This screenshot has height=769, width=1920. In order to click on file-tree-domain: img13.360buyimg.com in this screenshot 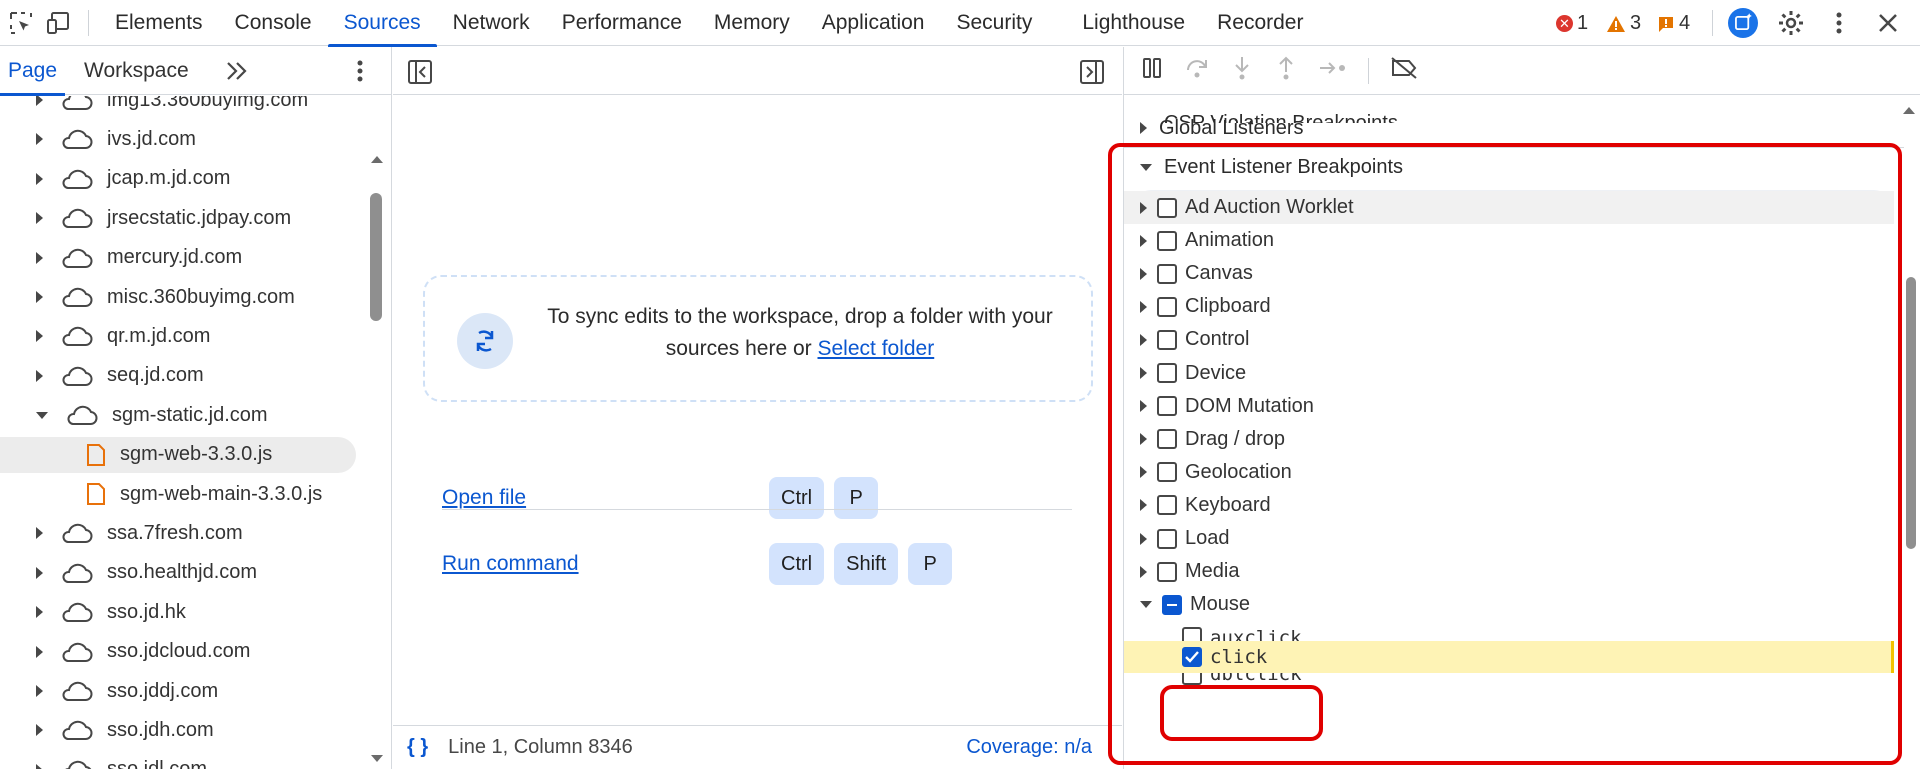, I will do `click(180, 107)`.